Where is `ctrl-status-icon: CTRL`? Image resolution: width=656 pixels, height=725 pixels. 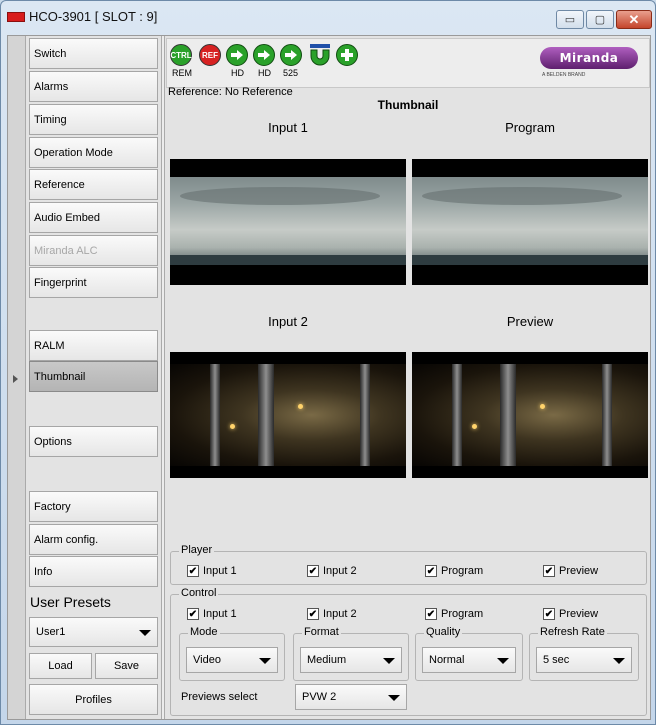 ctrl-status-icon: CTRL is located at coordinates (181, 55).